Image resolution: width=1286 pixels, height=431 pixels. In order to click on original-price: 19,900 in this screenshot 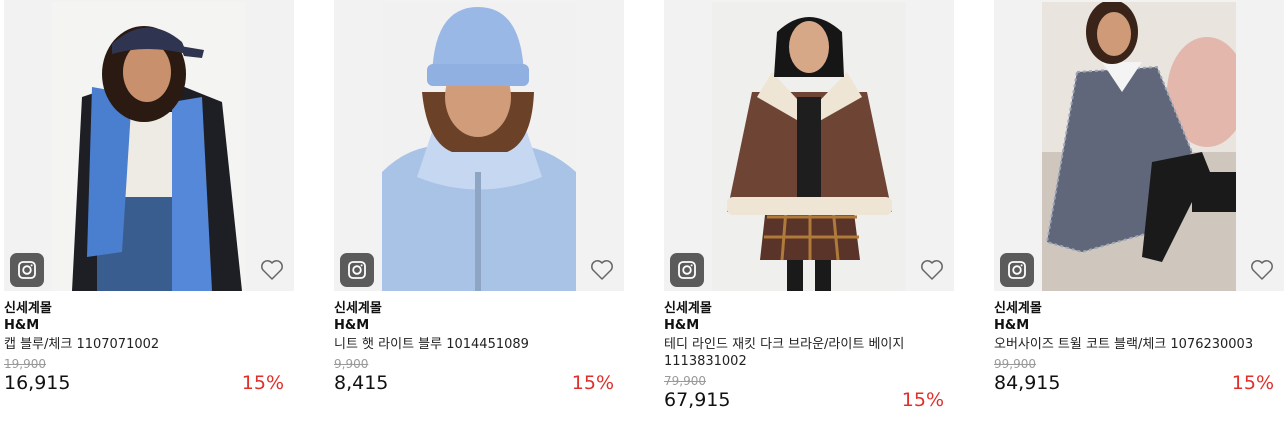, I will do `click(25, 364)`.